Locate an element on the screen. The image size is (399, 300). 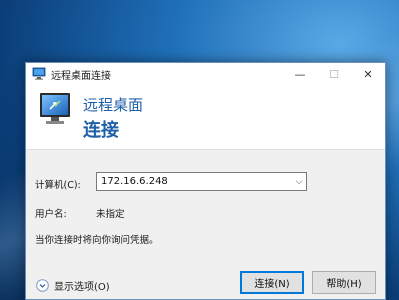
monitor-icon is located at coordinates (55, 108).